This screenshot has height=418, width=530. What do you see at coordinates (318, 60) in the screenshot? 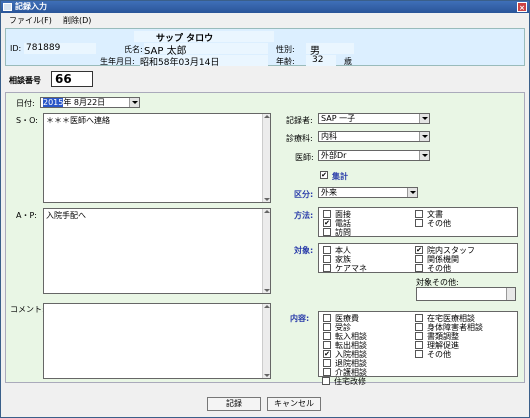
I see `age-value: 32` at bounding box center [318, 60].